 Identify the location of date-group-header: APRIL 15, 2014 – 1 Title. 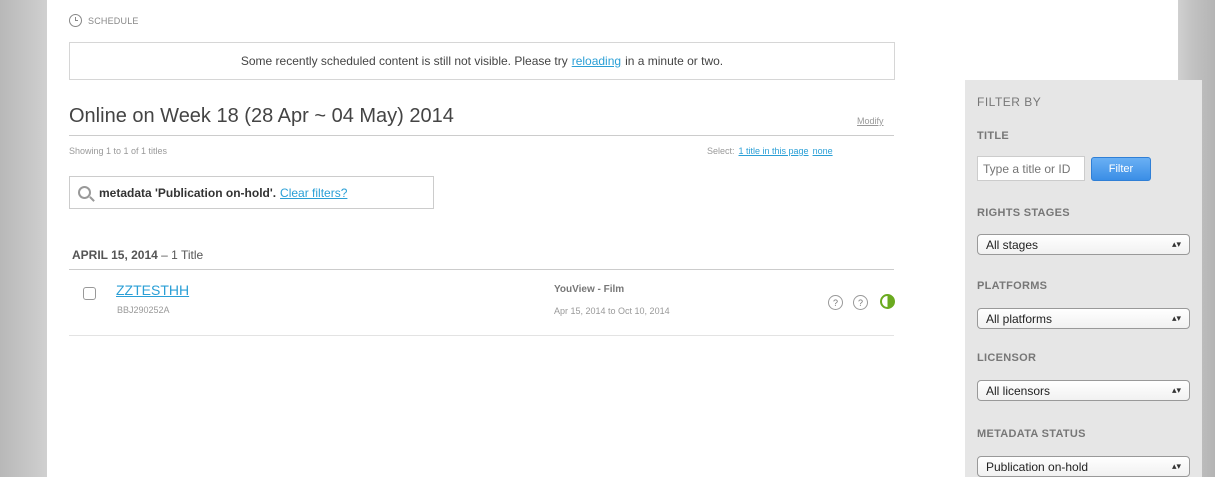
(137, 255).